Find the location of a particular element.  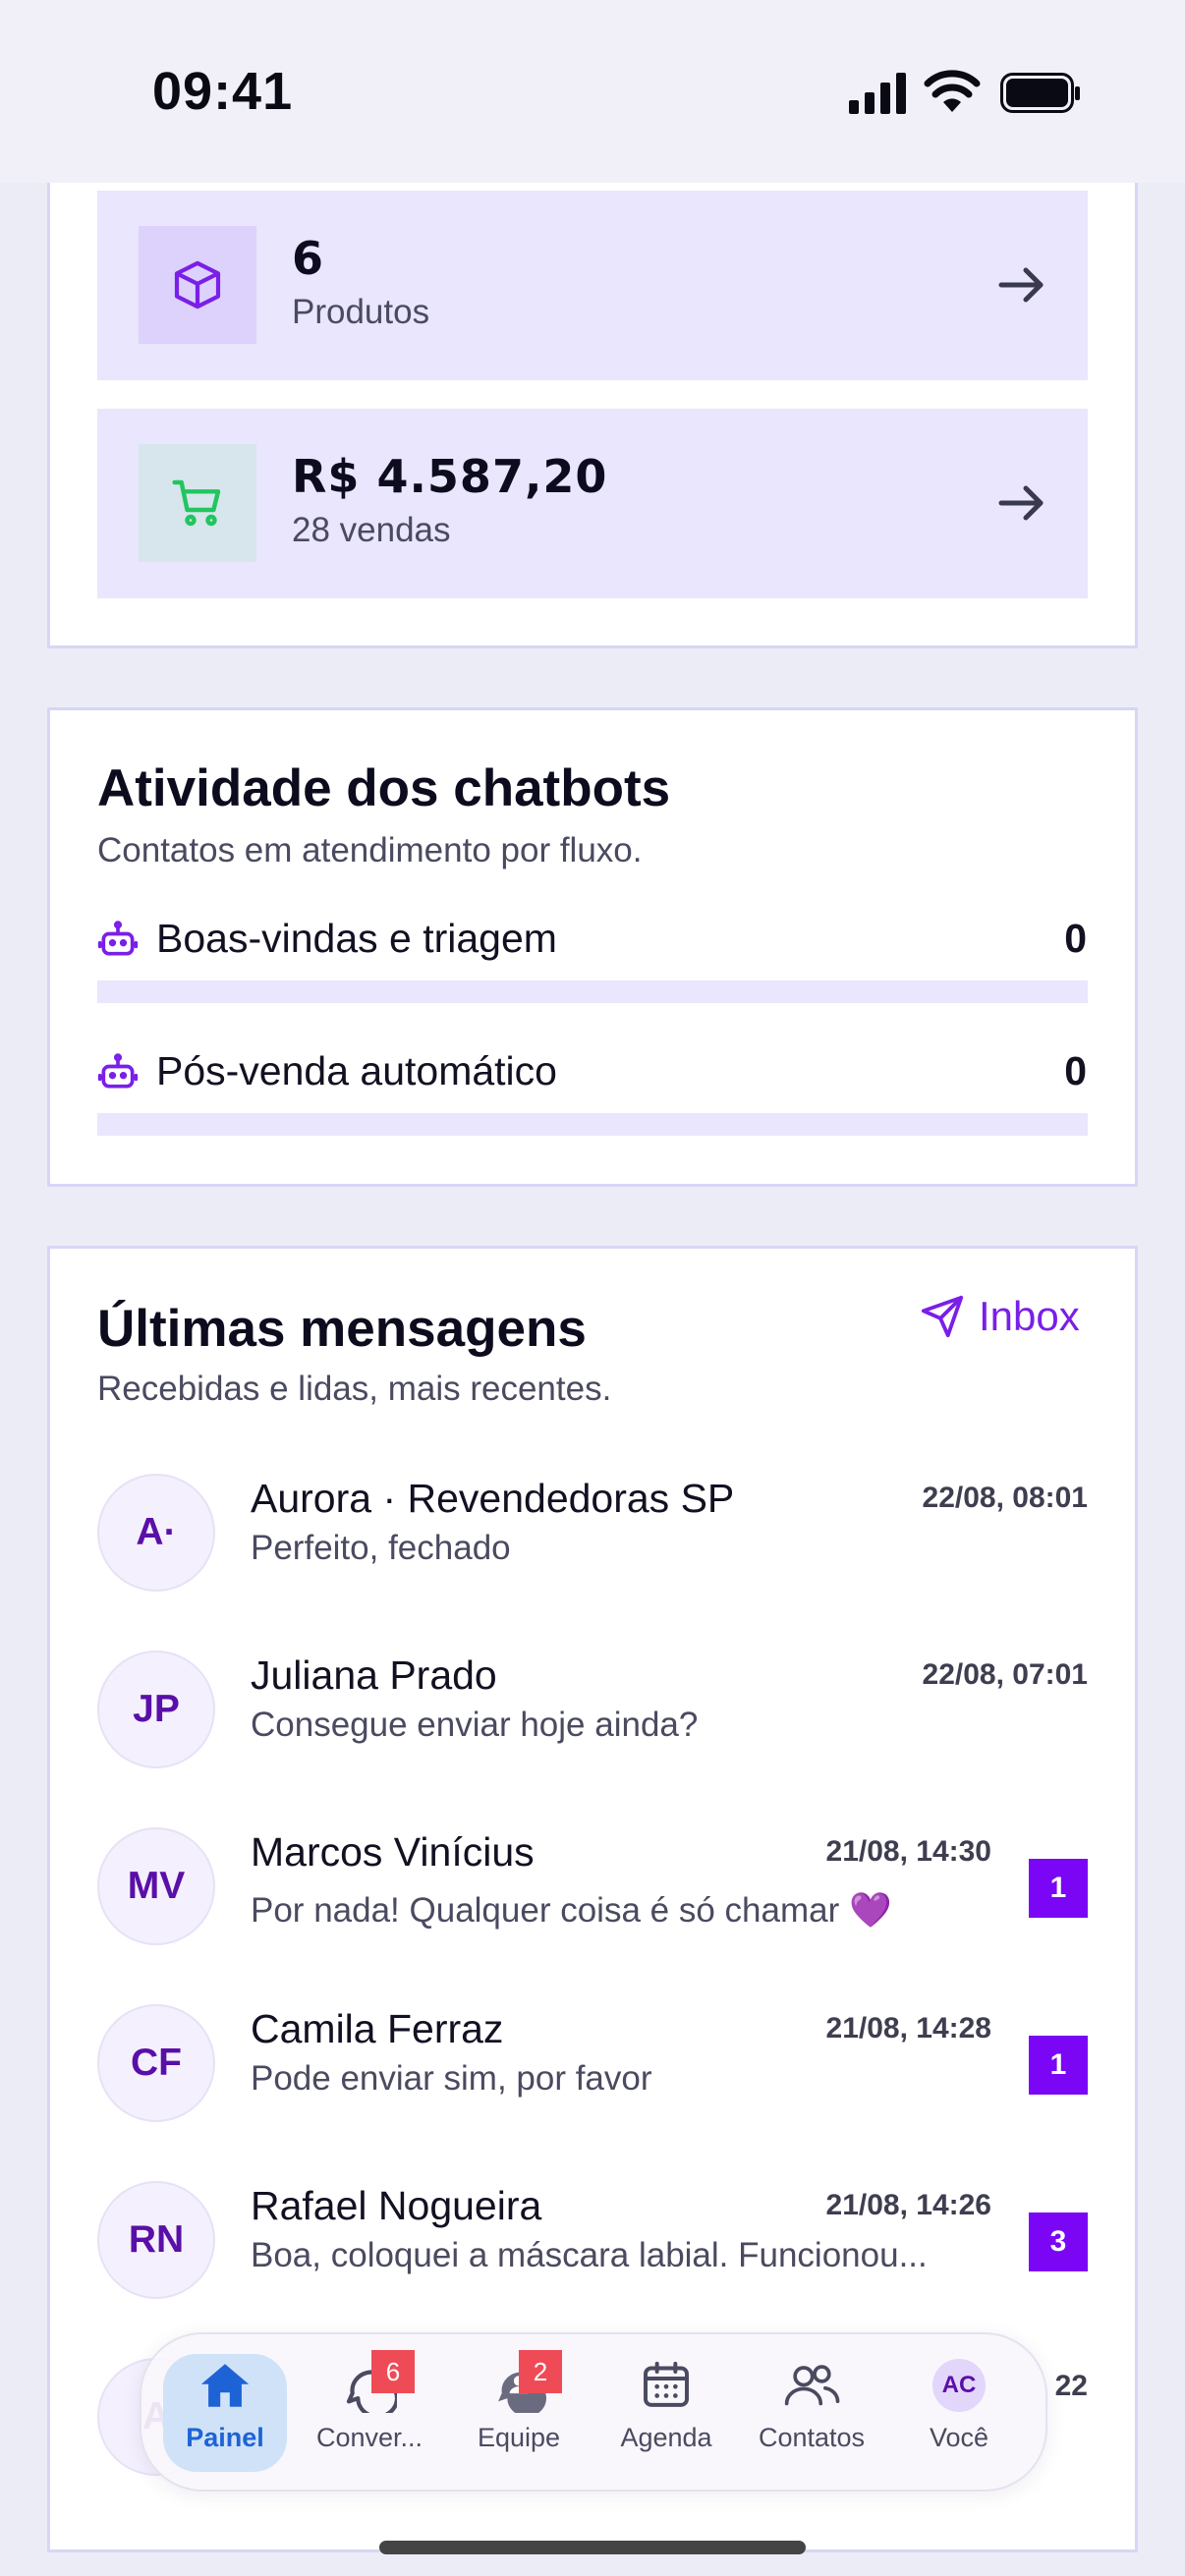

avatar: RN is located at coordinates (156, 2240).